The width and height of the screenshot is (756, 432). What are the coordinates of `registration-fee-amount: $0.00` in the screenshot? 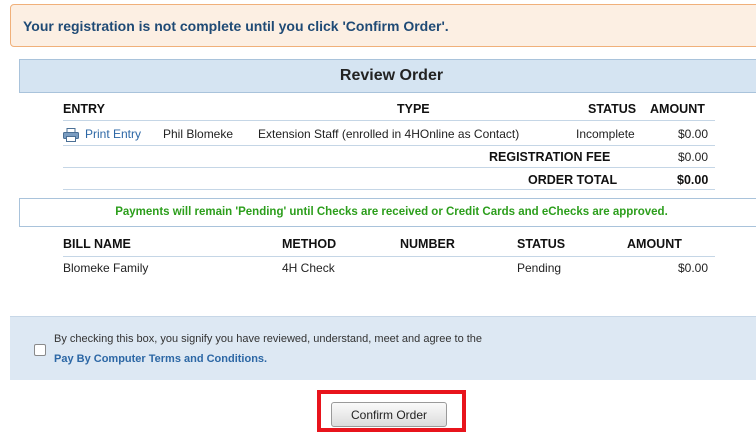 It's located at (693, 157).